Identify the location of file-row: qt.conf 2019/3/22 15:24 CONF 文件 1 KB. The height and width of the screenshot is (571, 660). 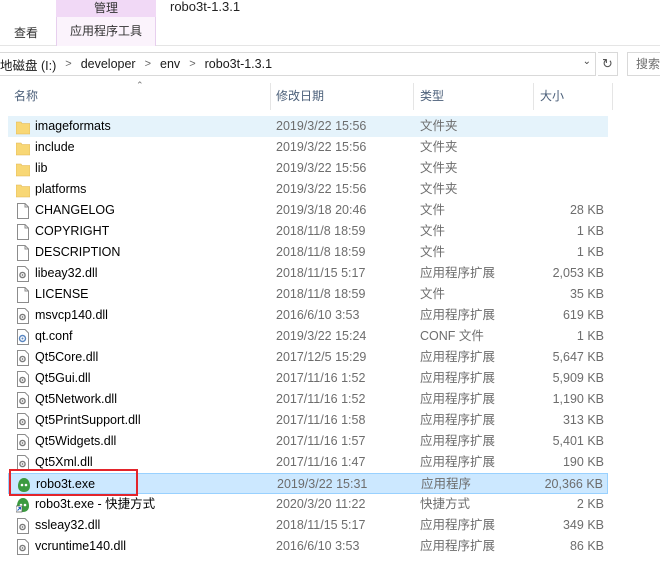
(308, 336).